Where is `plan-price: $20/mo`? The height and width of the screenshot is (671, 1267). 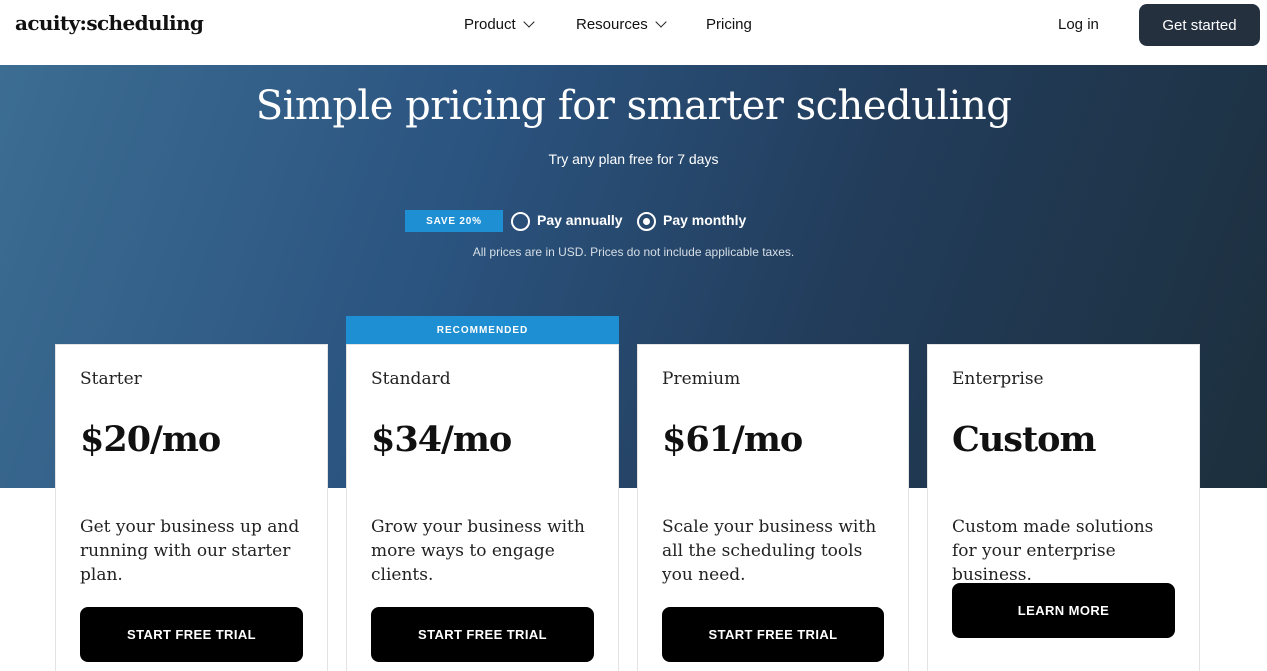
plan-price: $20/mo is located at coordinates (150, 439).